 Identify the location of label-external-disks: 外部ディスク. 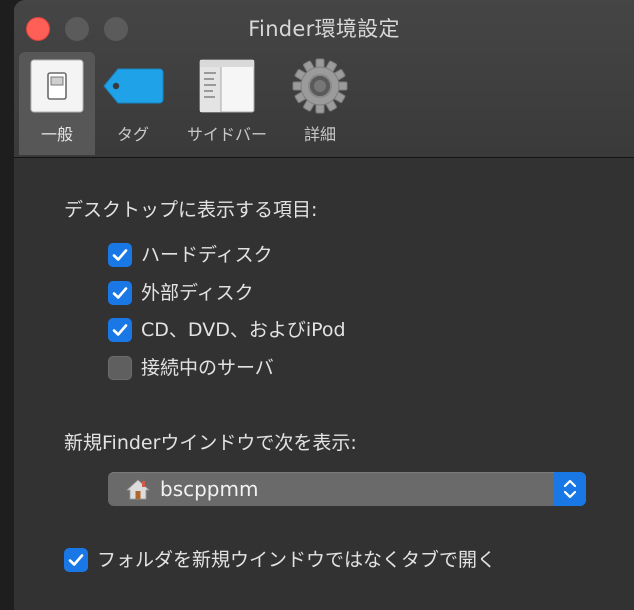
(197, 293).